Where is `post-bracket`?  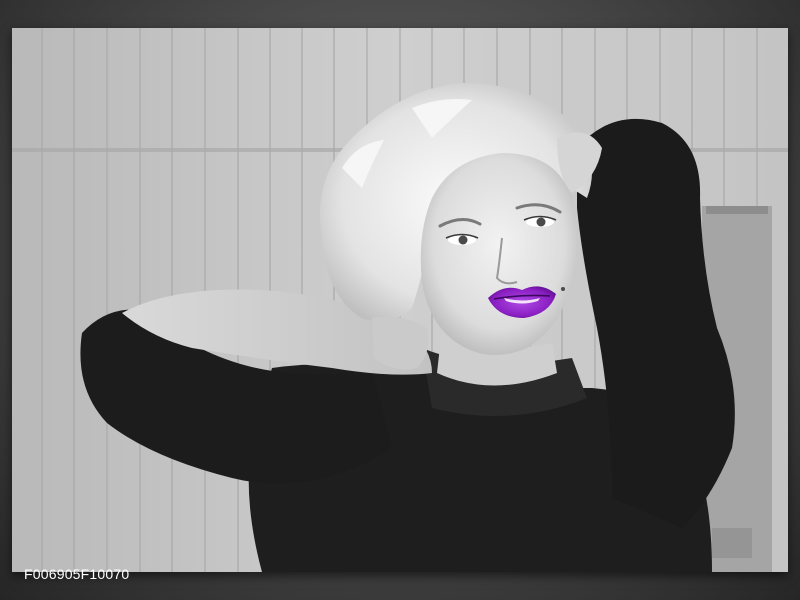 post-bracket is located at coordinates (732, 543).